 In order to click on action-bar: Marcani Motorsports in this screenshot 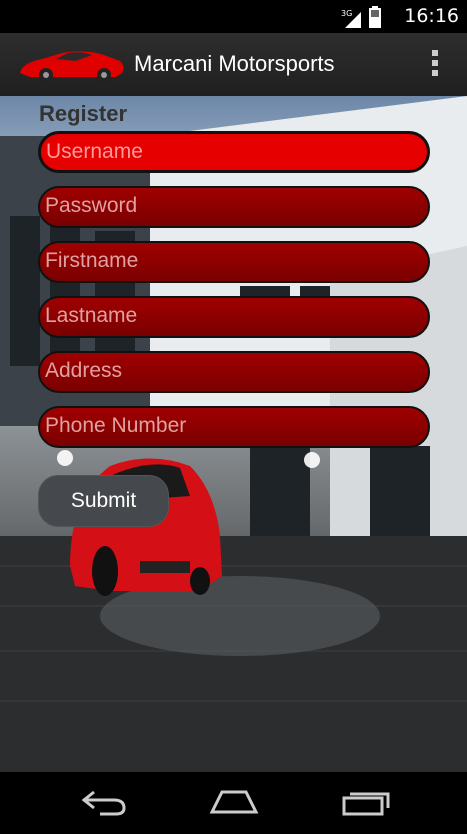, I will do `click(233, 65)`.